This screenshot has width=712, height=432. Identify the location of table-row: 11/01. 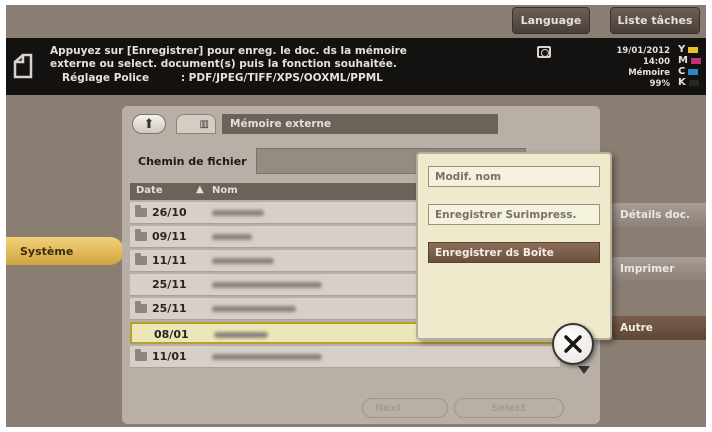
(345, 357).